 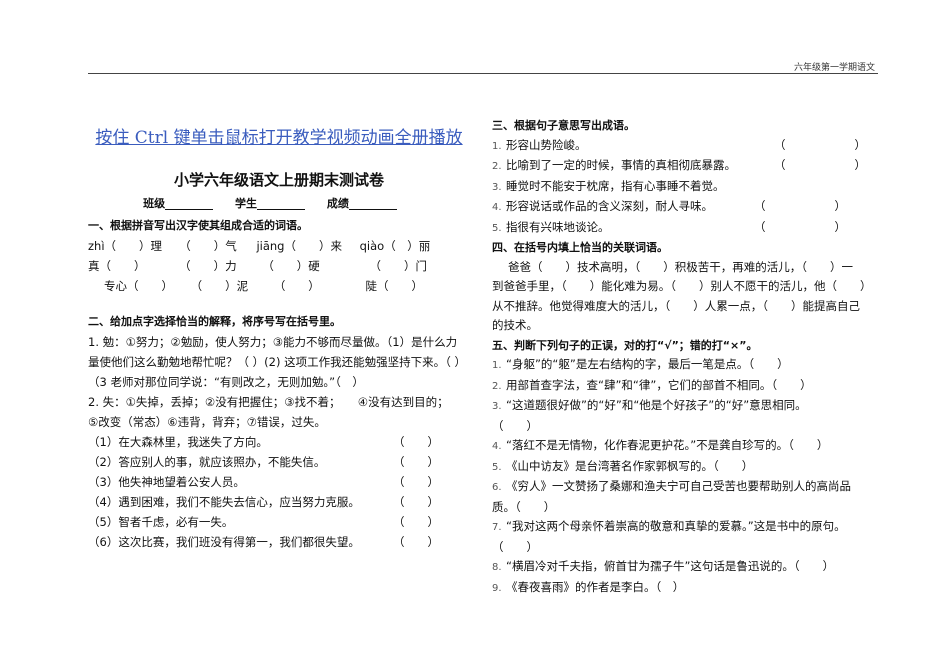 I want to click on pinyin-row-2: 真（ ） （ ）力 （ ）硬 （ ）门, so click(x=279, y=266).